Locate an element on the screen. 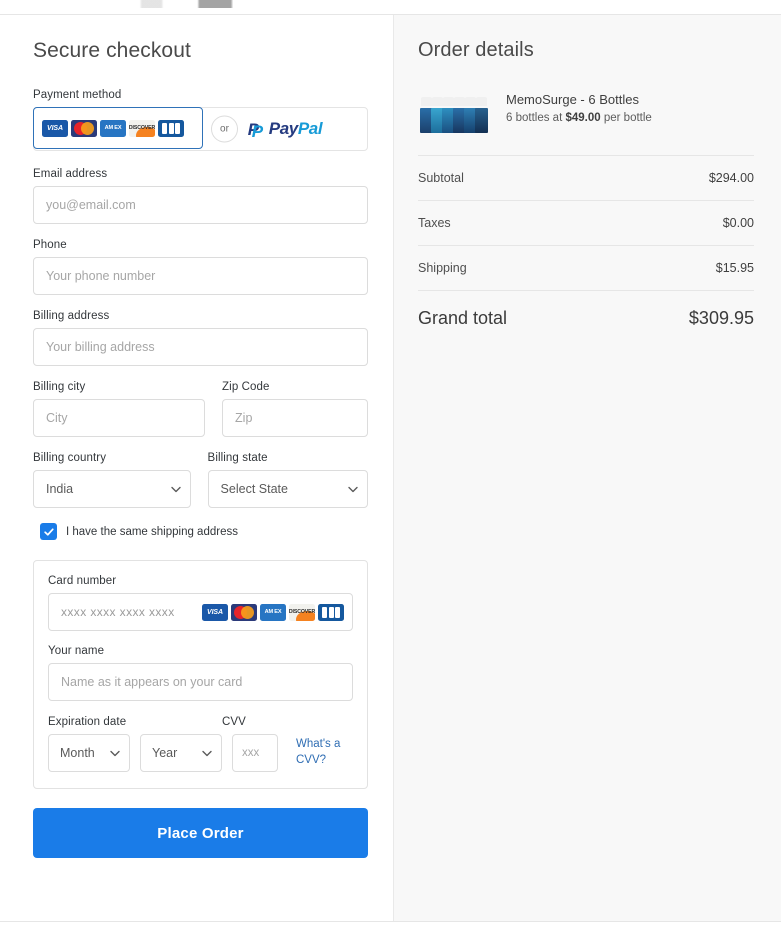 The width and height of the screenshot is (781, 934). phone-label: Phone is located at coordinates (50, 245).